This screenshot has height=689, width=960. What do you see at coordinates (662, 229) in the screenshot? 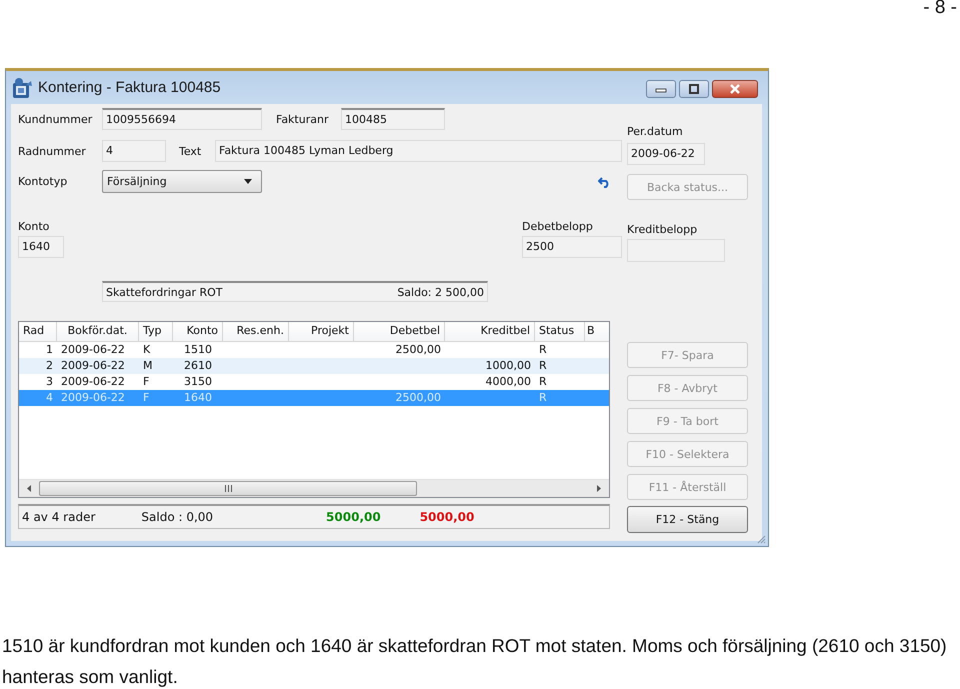
I see `field-label: Kreditbelopp` at bounding box center [662, 229].